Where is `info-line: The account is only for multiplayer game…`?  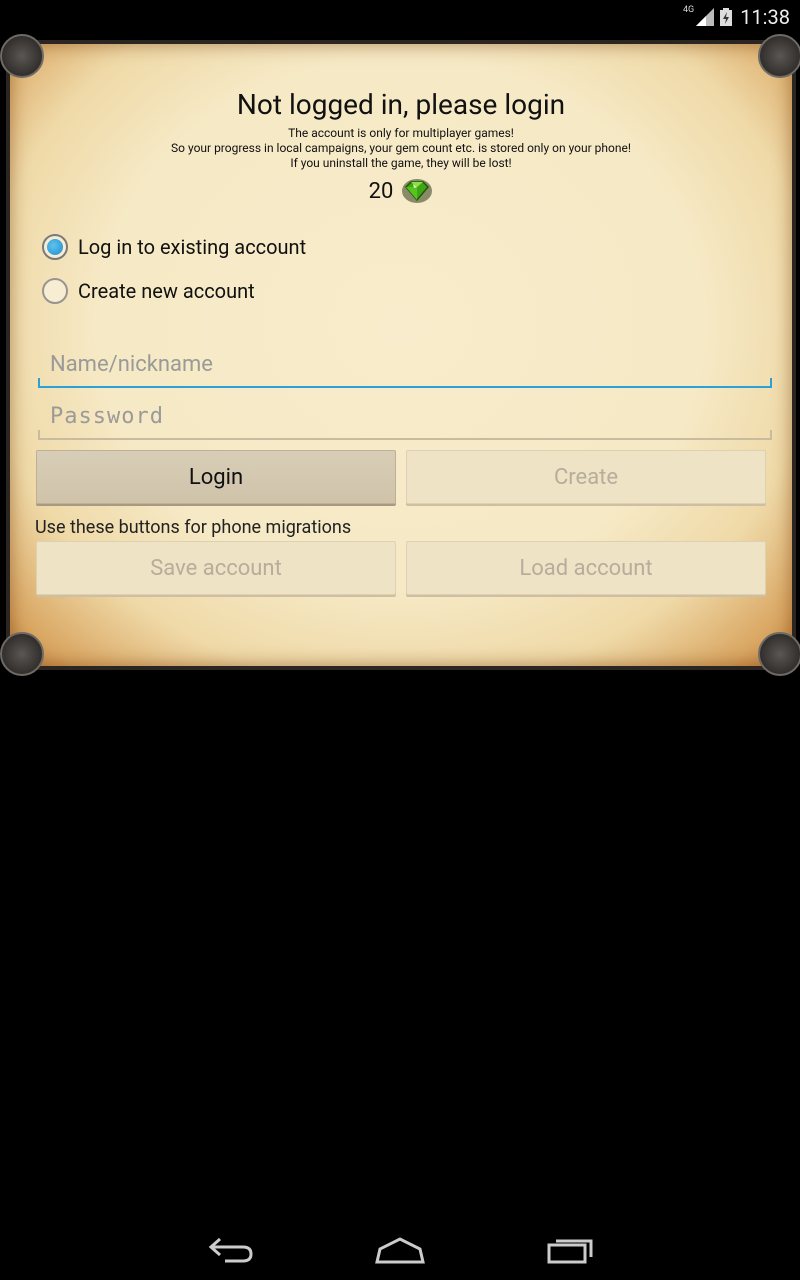
info-line: The account is only for multiplayer game… is located at coordinates (401, 133).